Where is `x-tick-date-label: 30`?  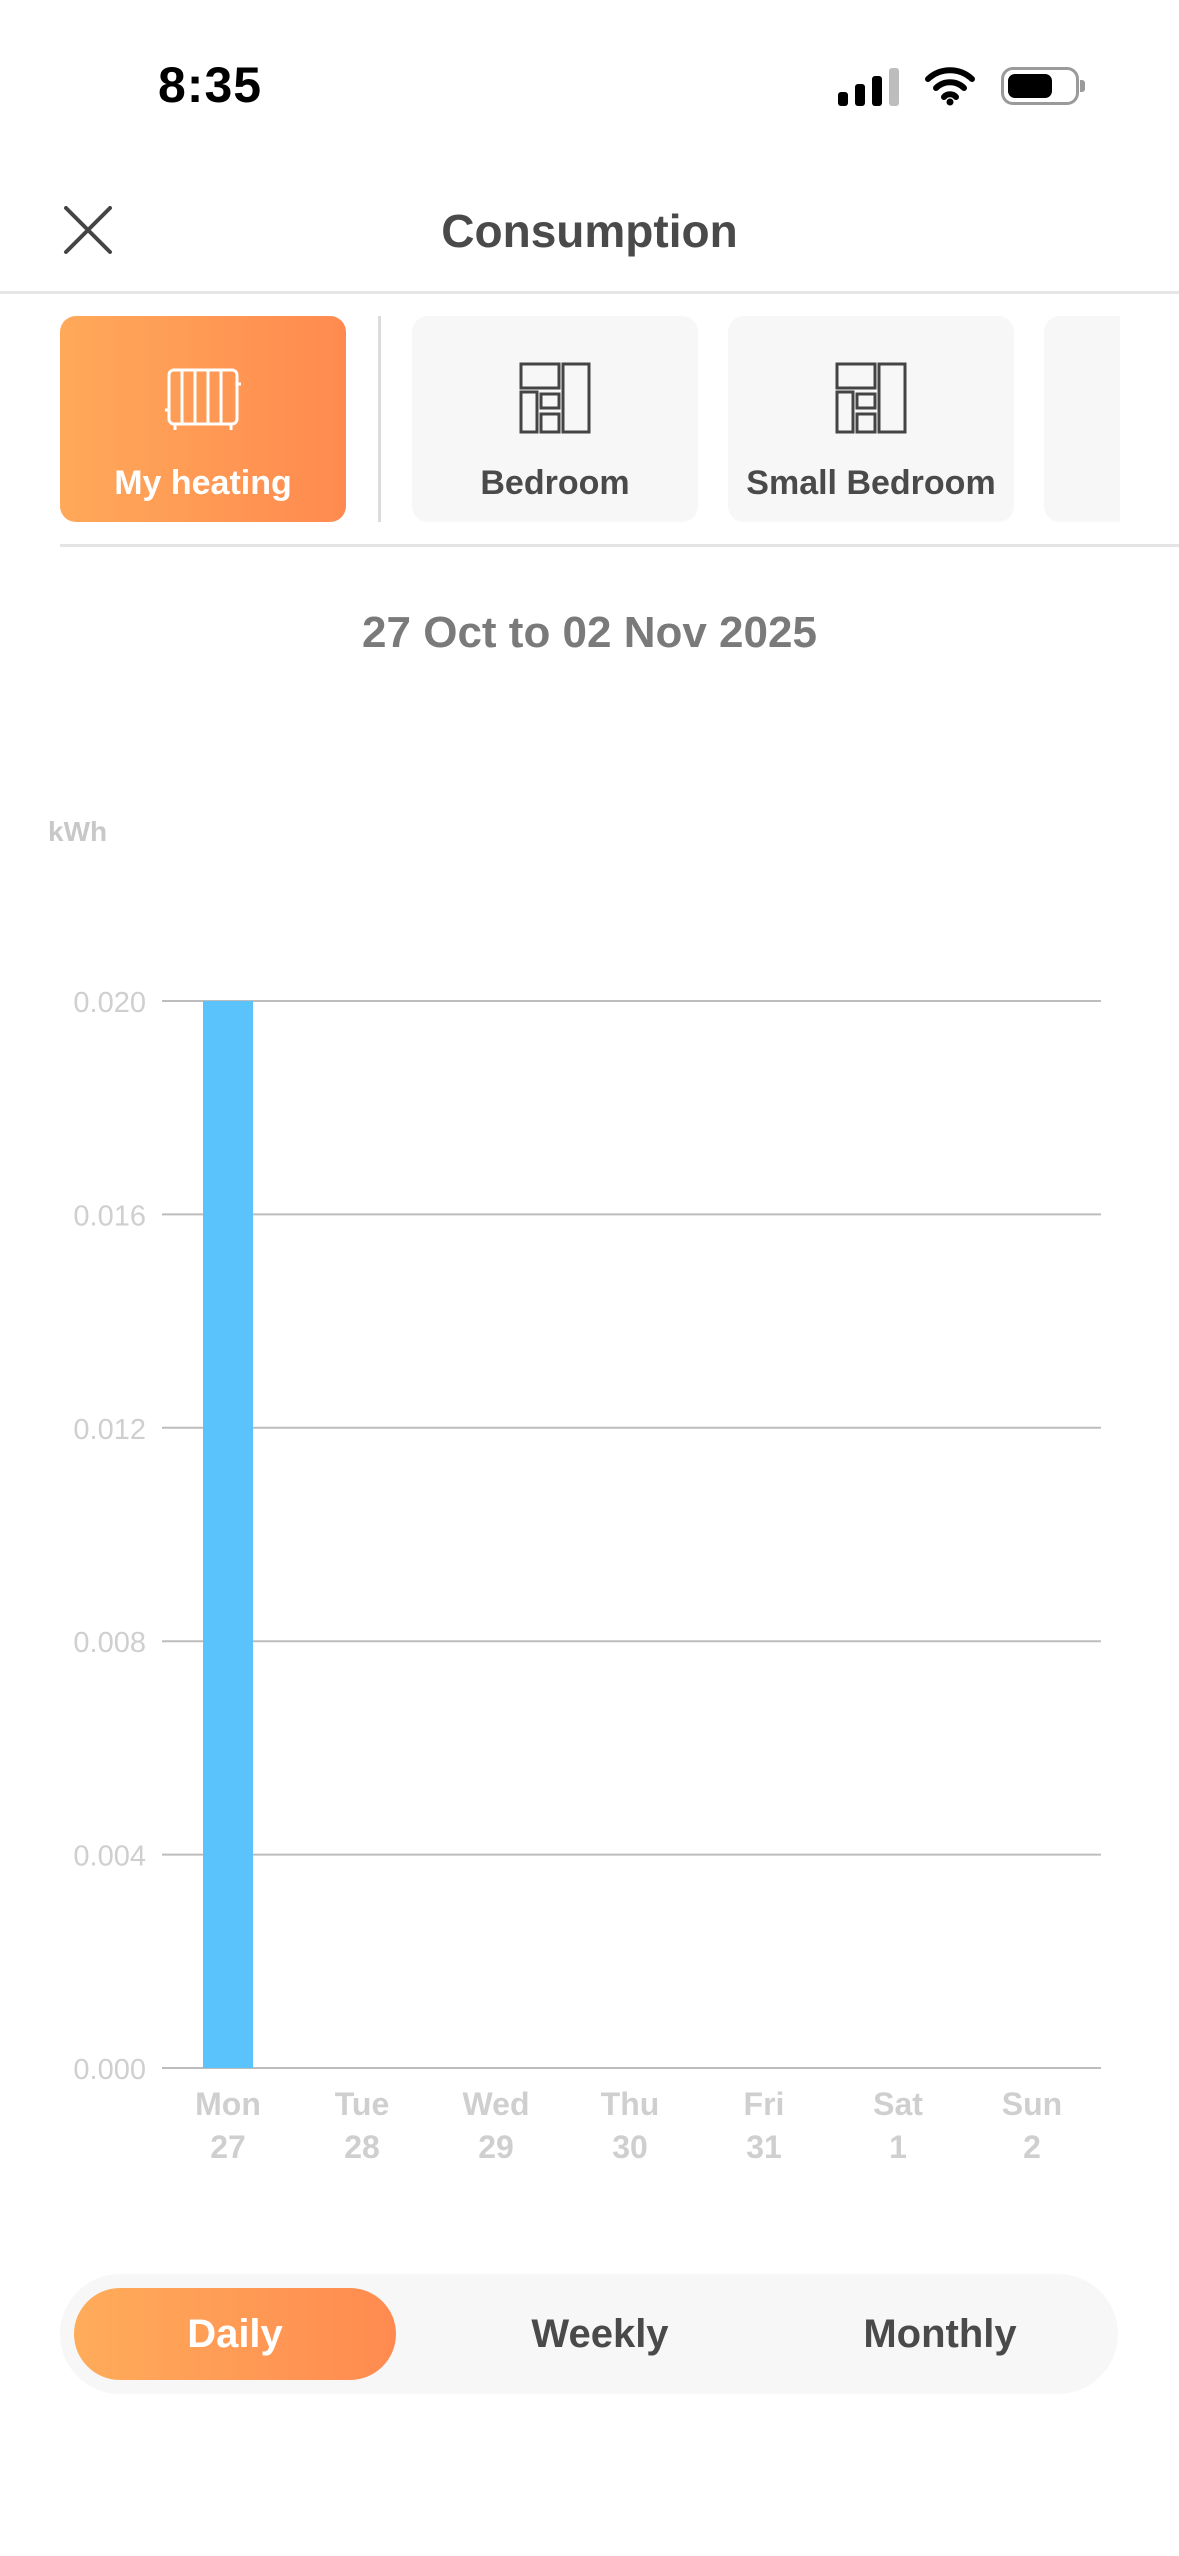 x-tick-date-label: 30 is located at coordinates (630, 2147).